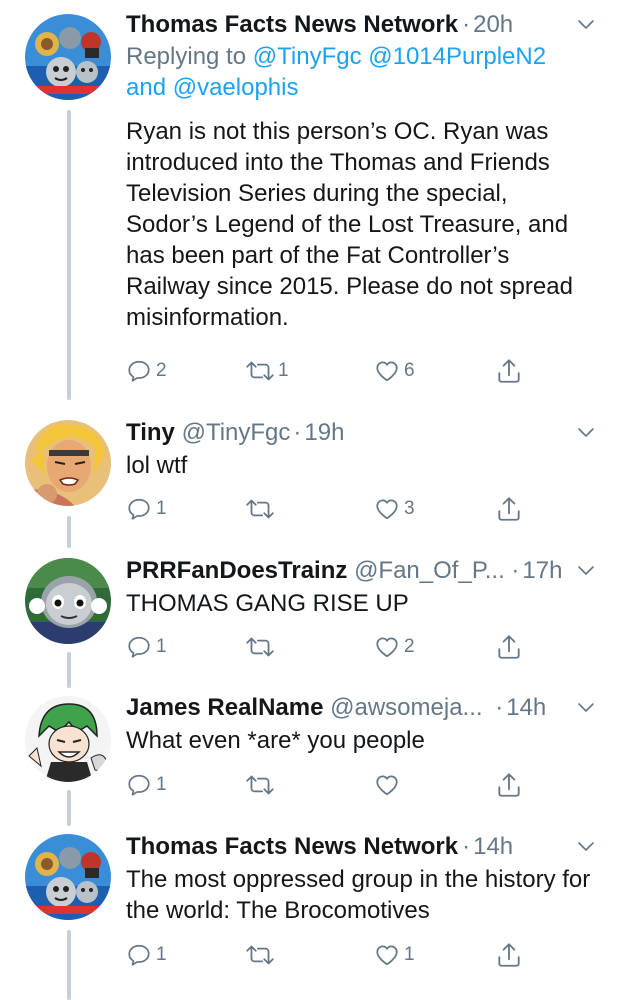  I want to click on mention-and: and, so click(146, 87).